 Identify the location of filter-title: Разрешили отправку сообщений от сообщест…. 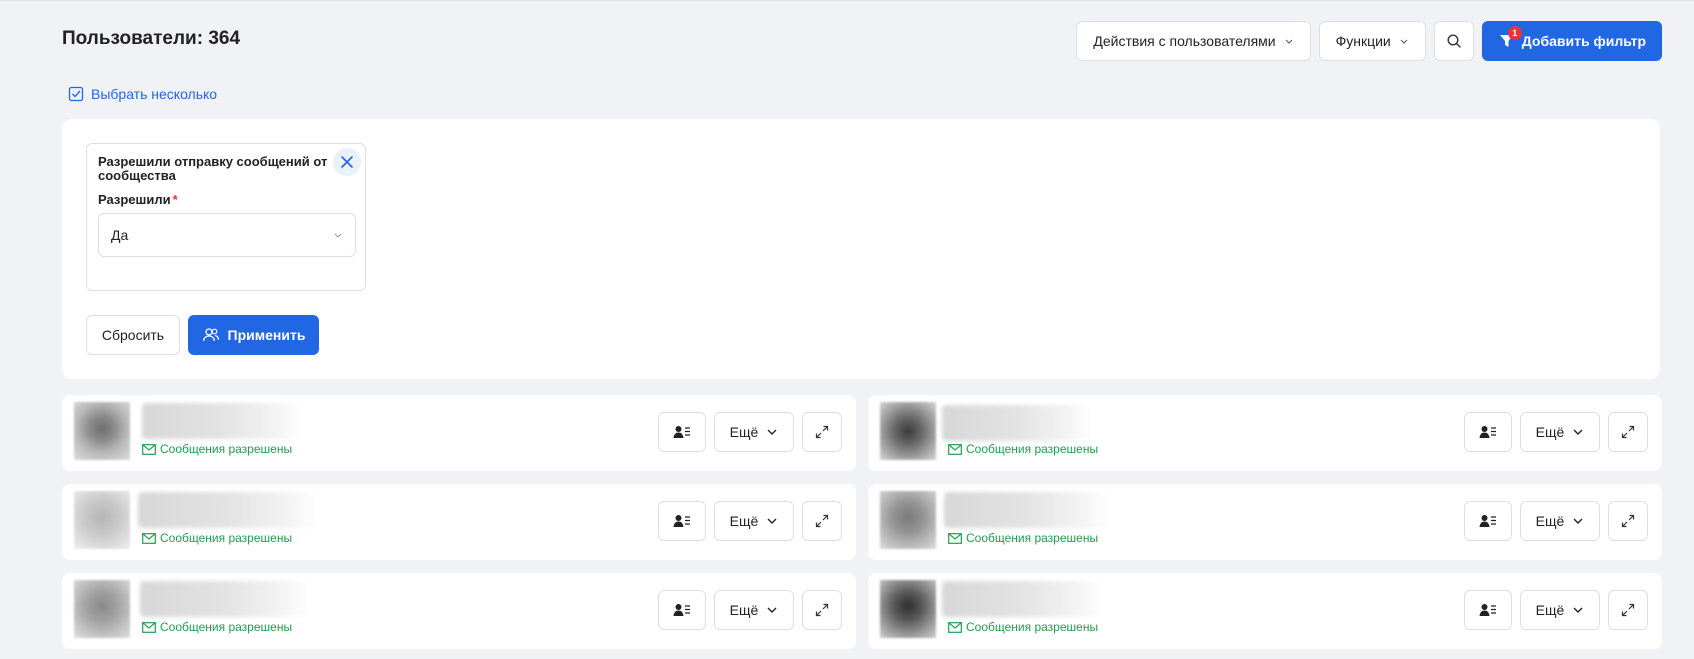
(213, 168).